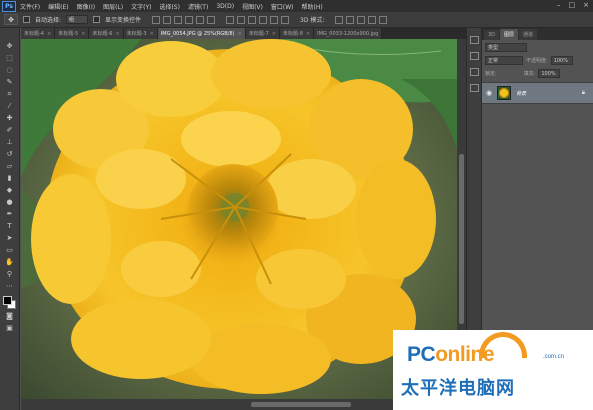  I want to click on tab-document: IMG_0033-1200x900.jpg, so click(348, 33).